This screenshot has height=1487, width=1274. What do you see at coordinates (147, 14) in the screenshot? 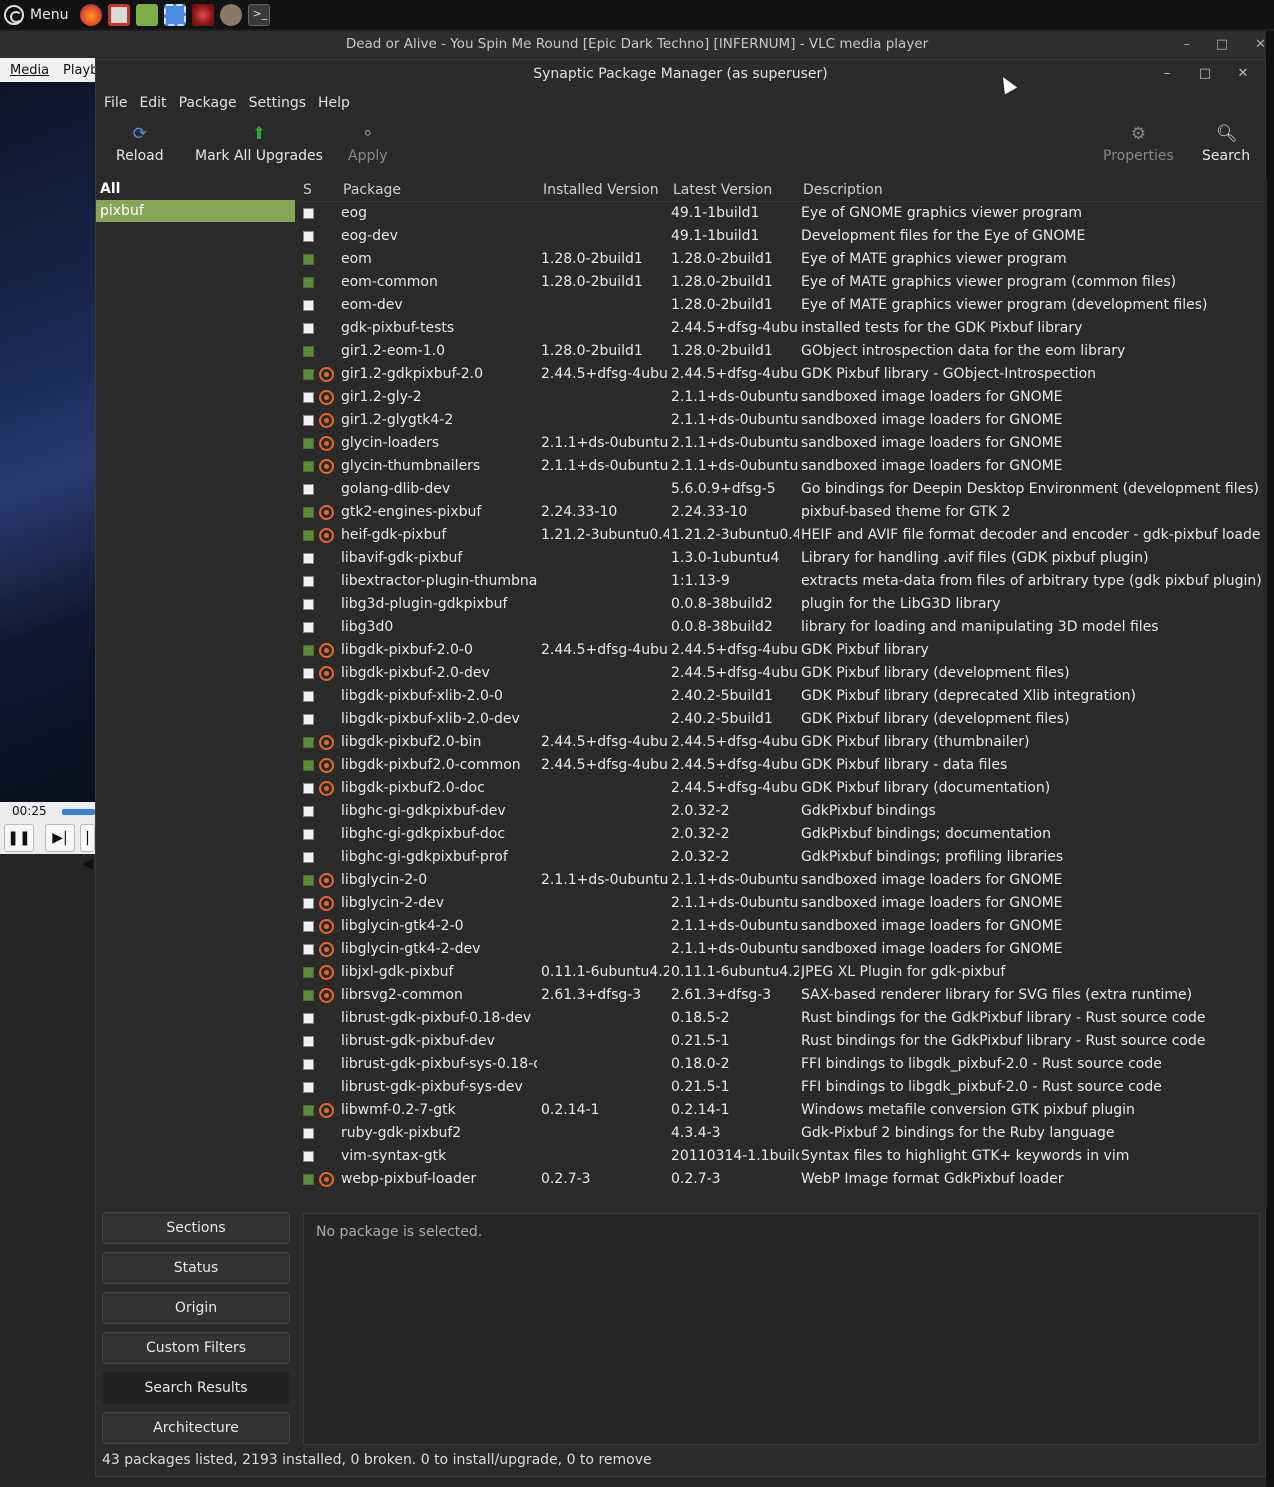
I see `image-viewer-icon` at bounding box center [147, 14].